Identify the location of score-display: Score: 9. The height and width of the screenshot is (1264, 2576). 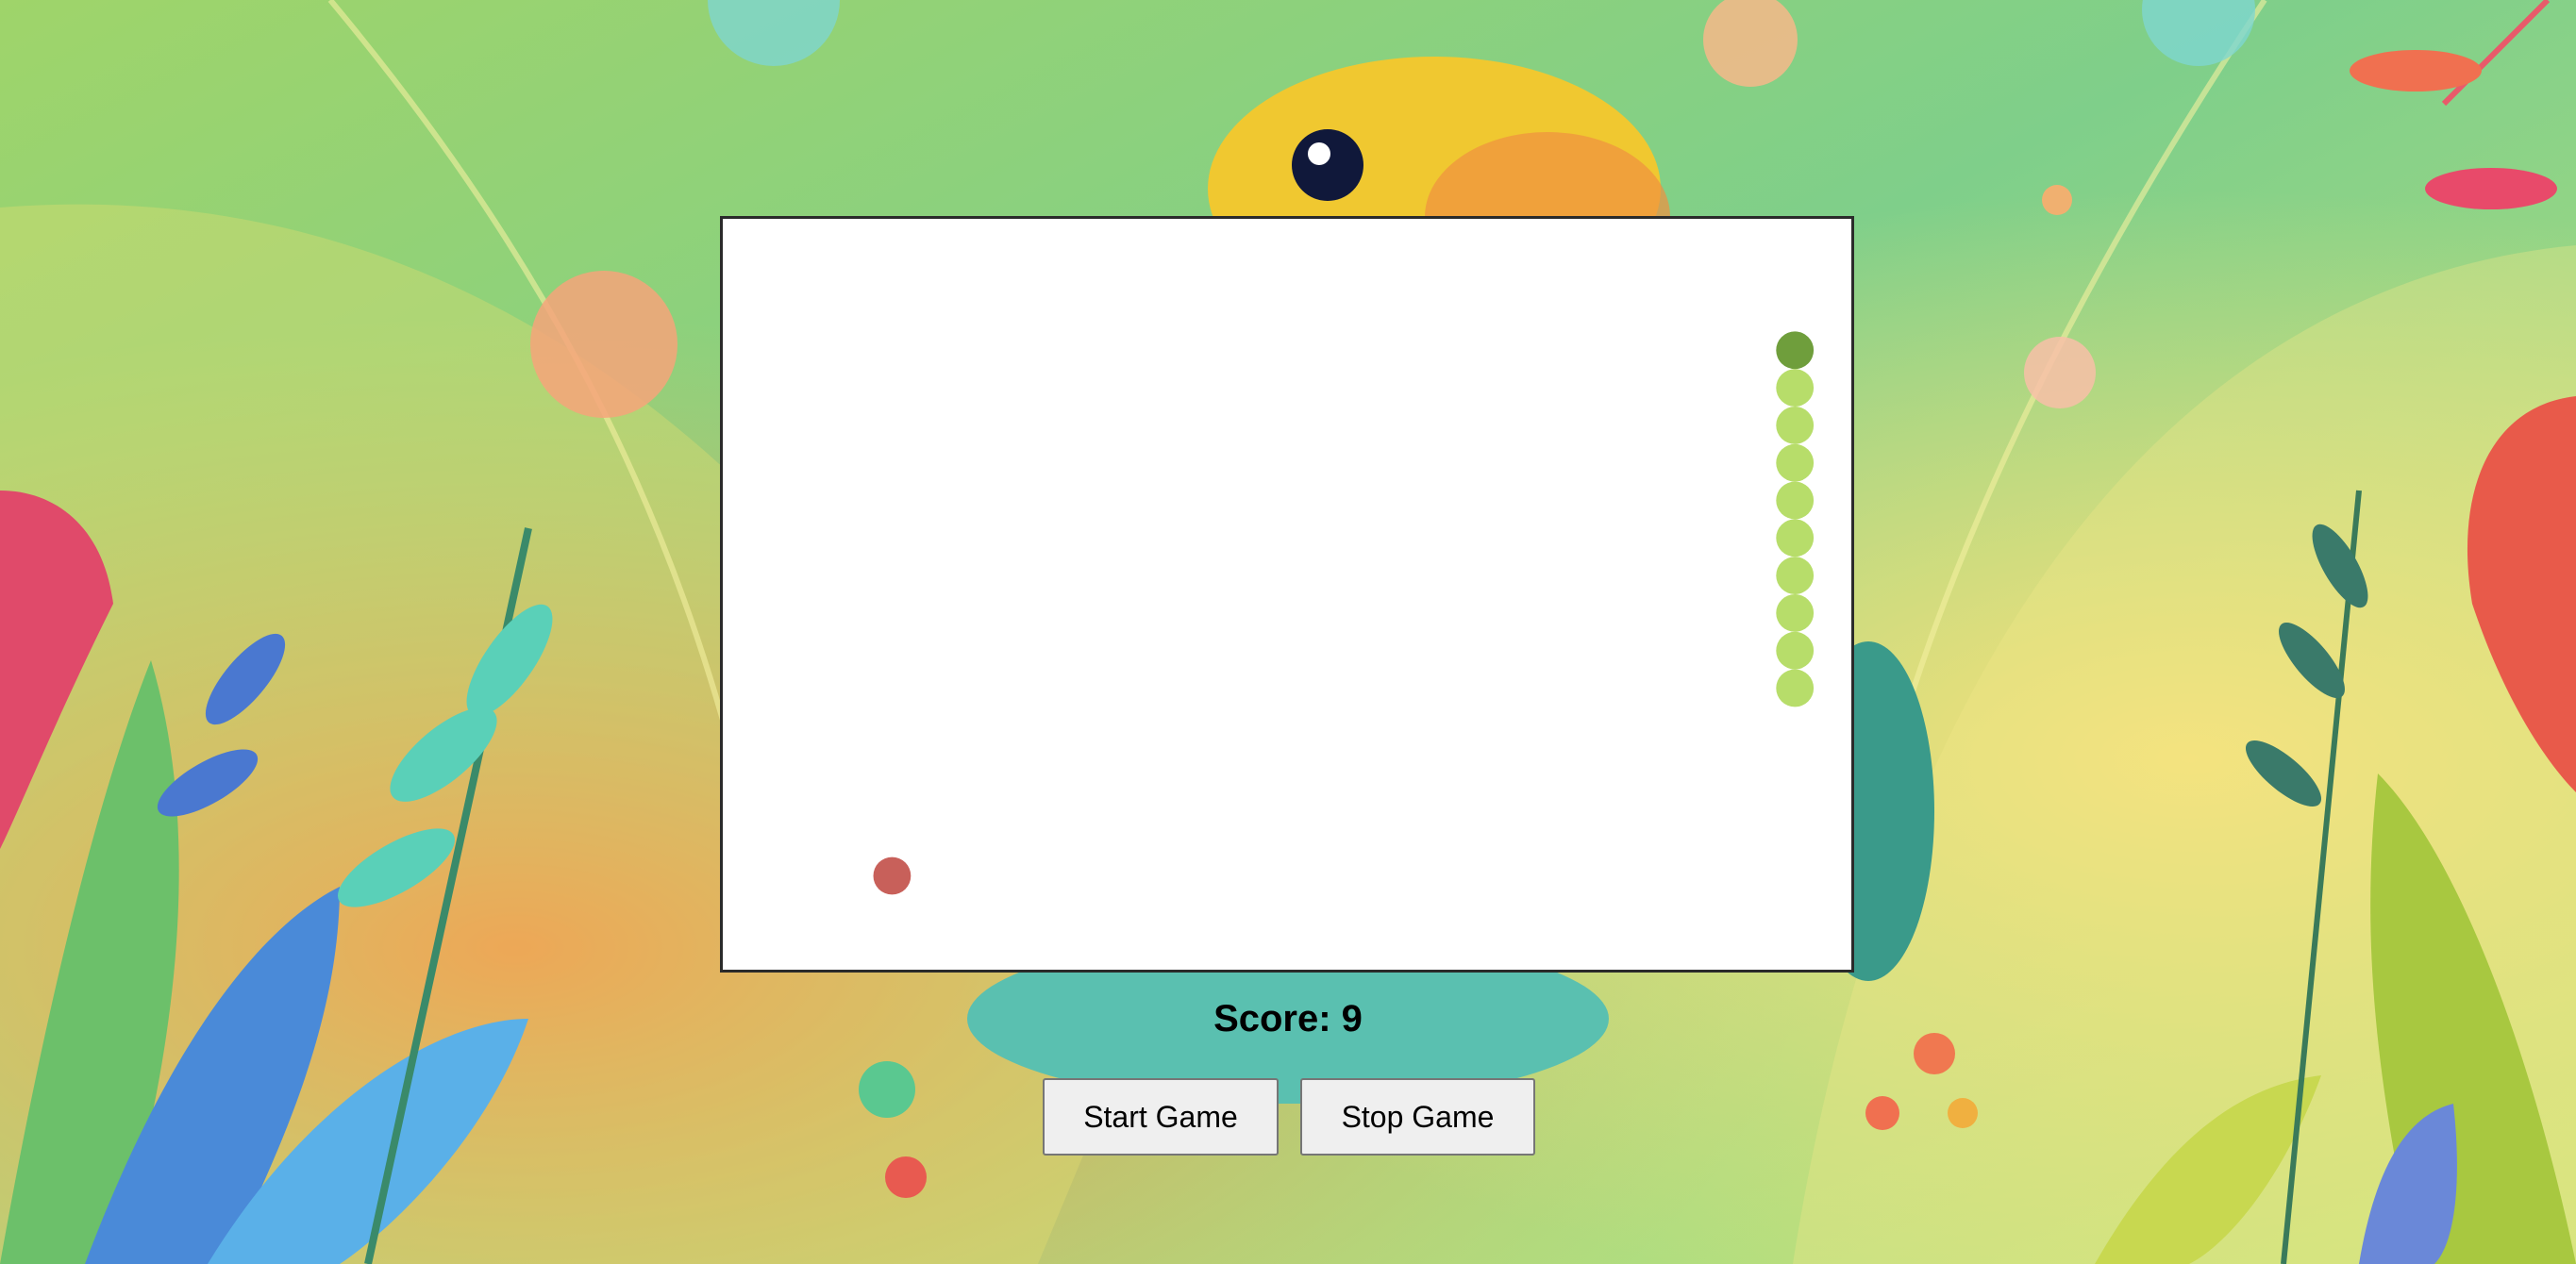
(1288, 1018).